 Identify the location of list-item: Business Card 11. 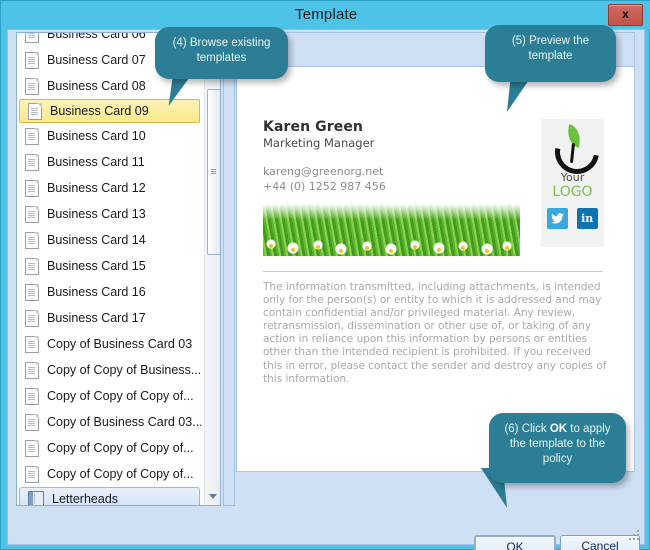
(111, 162).